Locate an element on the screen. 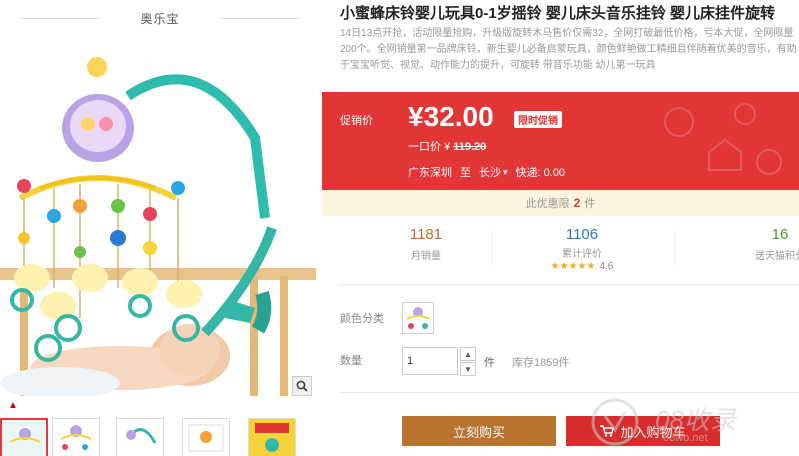 The image size is (799, 456). stats-row: 1181 月销量 1106 累计评价 ★★★★★4.6 16 送天猫积分 is located at coordinates (560, 248).